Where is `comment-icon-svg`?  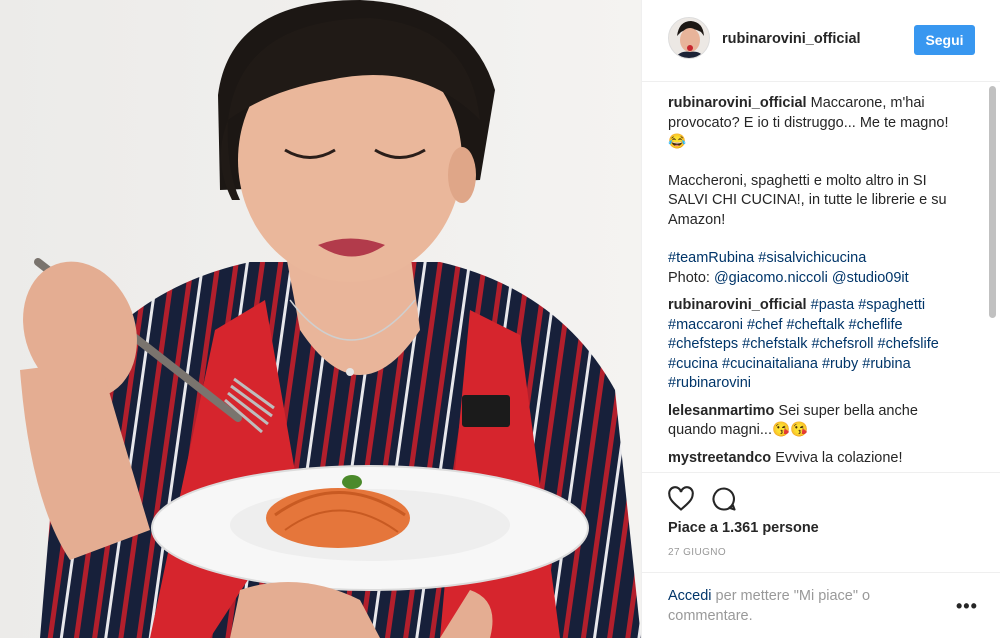 comment-icon-svg is located at coordinates (724, 499).